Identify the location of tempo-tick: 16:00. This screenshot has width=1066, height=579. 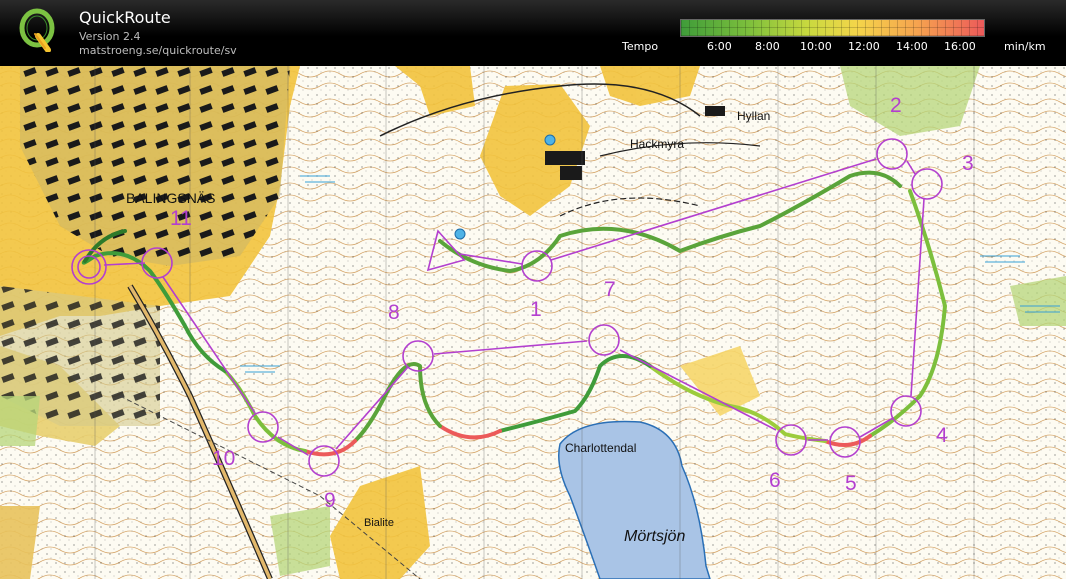
(960, 46).